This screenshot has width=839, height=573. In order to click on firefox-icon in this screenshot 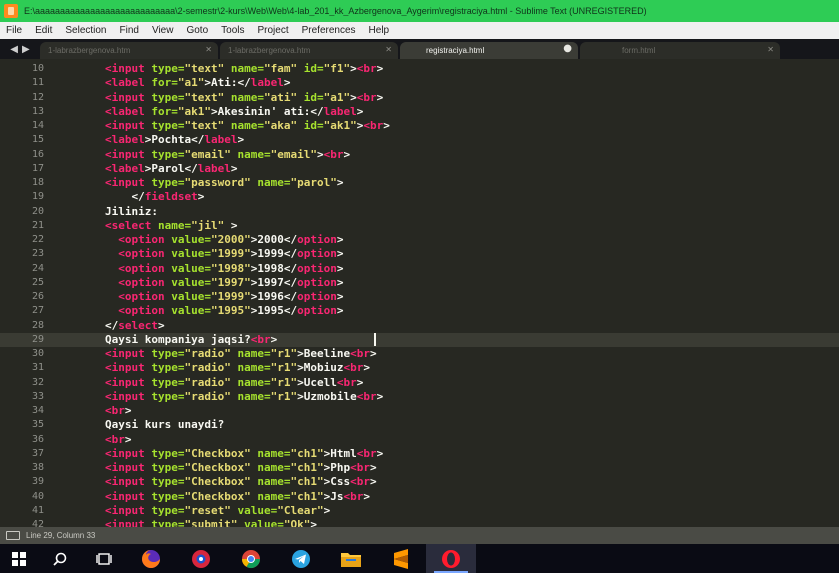, I will do `click(151, 558)`.